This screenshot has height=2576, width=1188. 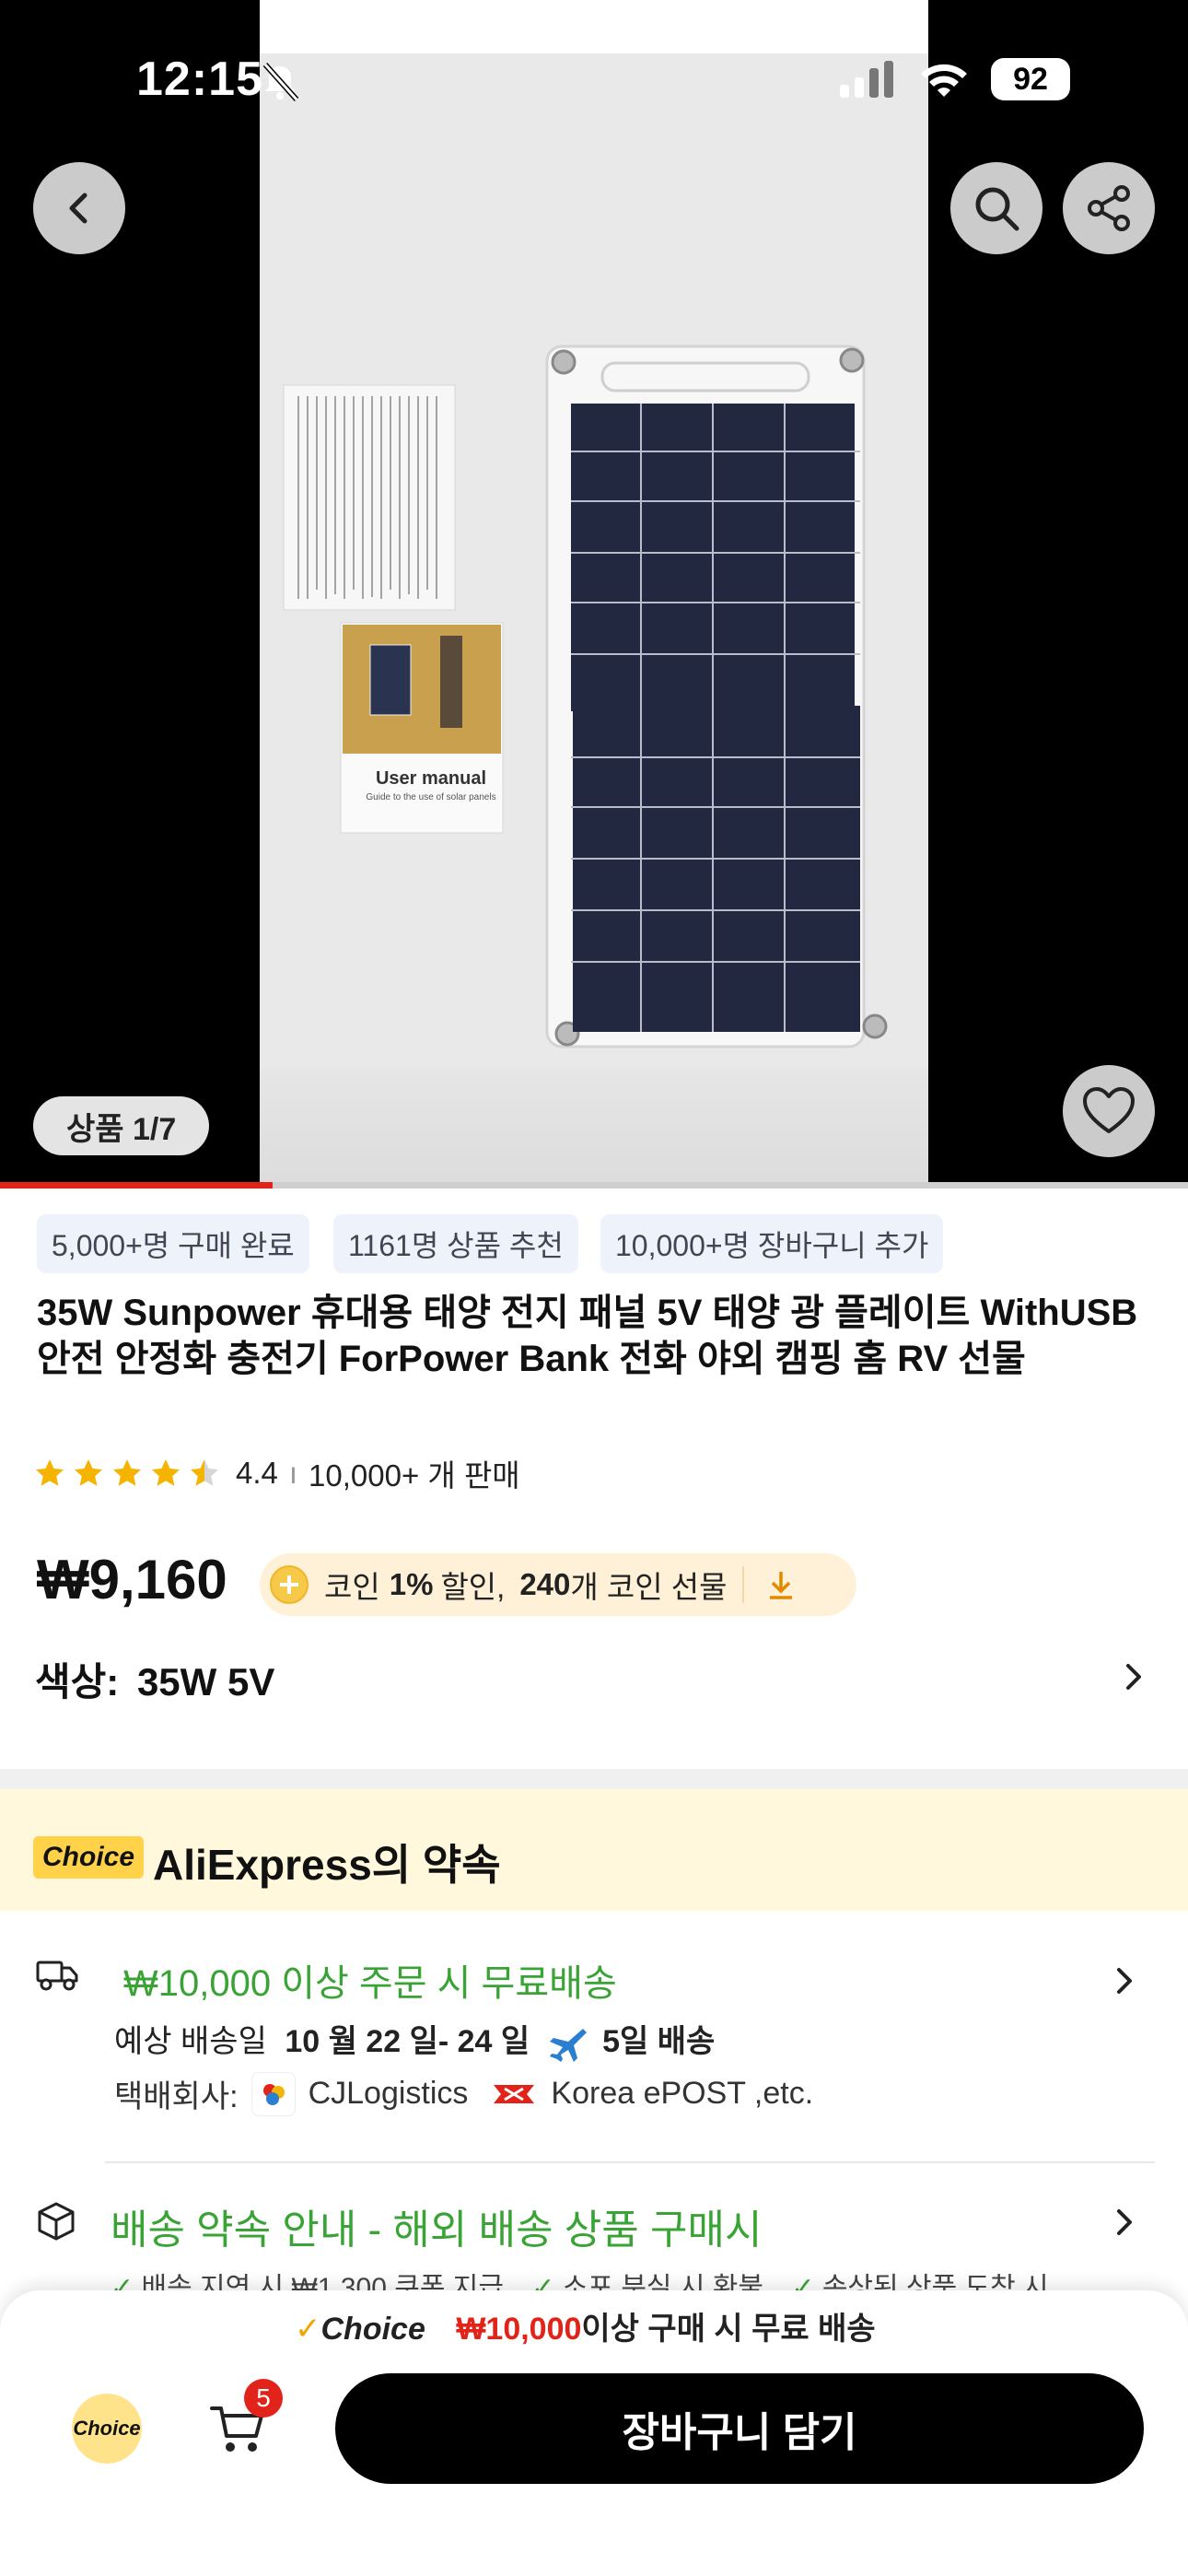 I want to click on cj-logo-icon, so click(x=273, y=2093).